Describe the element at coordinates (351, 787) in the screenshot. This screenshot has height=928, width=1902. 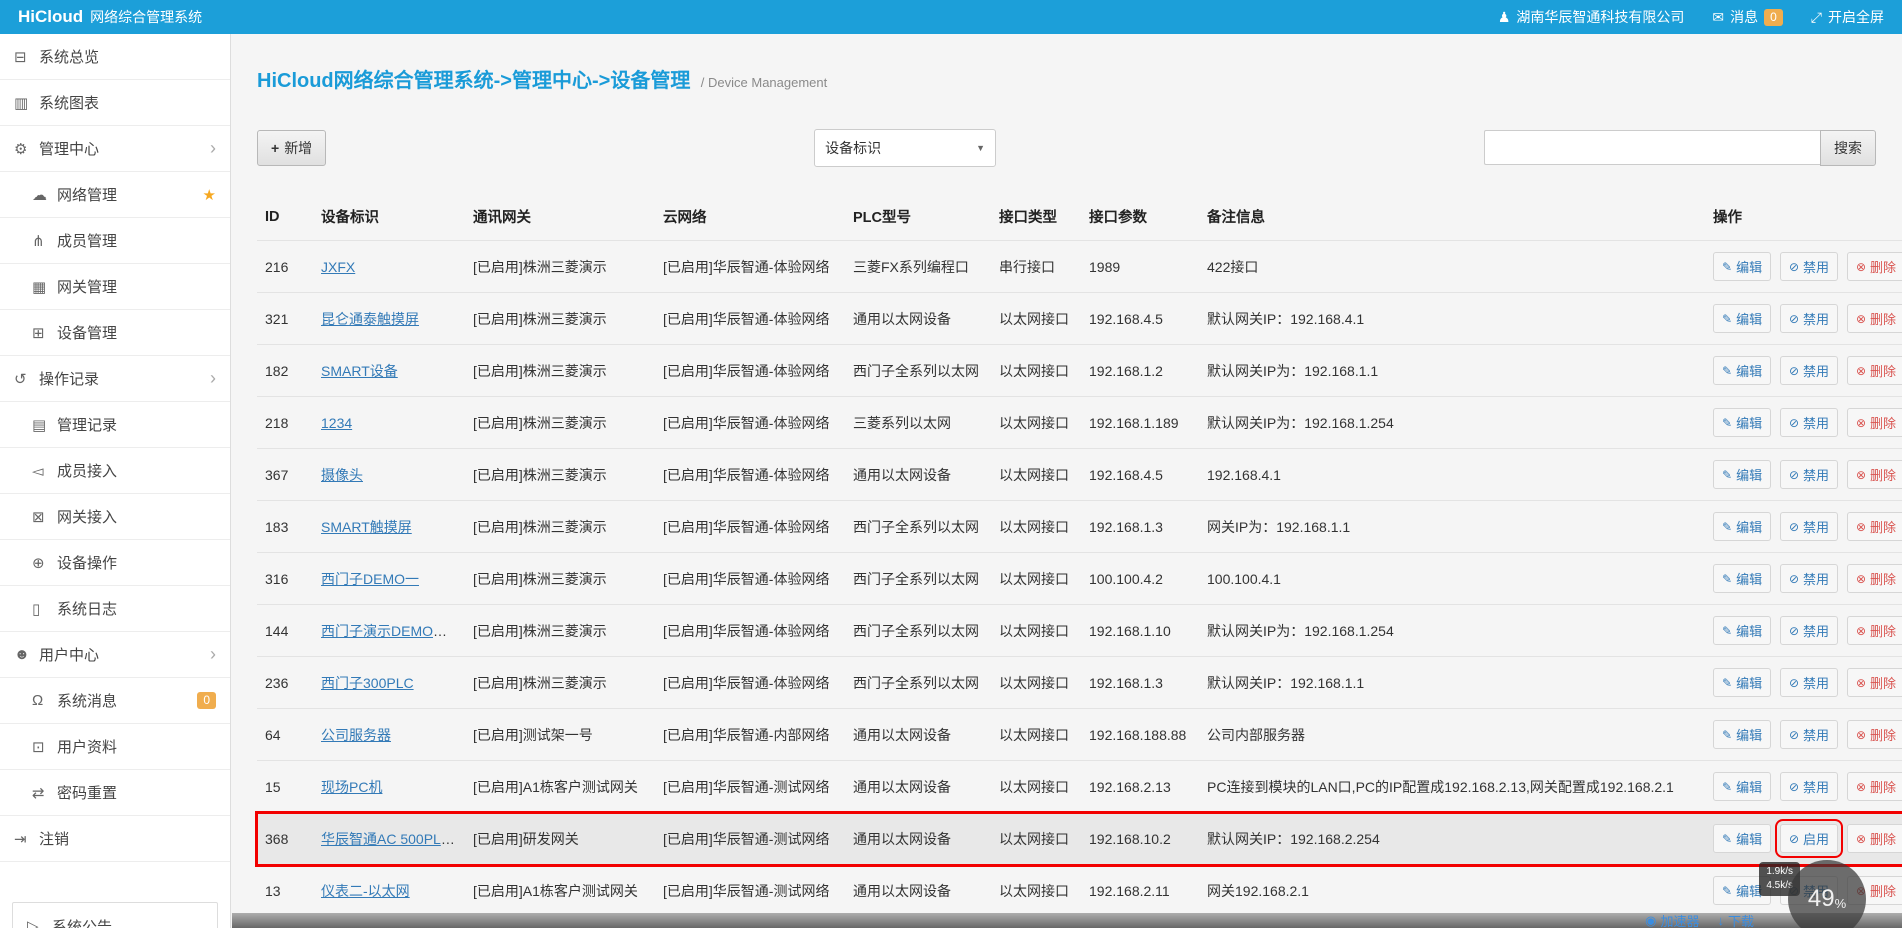
I see `device-link: 现场PC机` at that location.